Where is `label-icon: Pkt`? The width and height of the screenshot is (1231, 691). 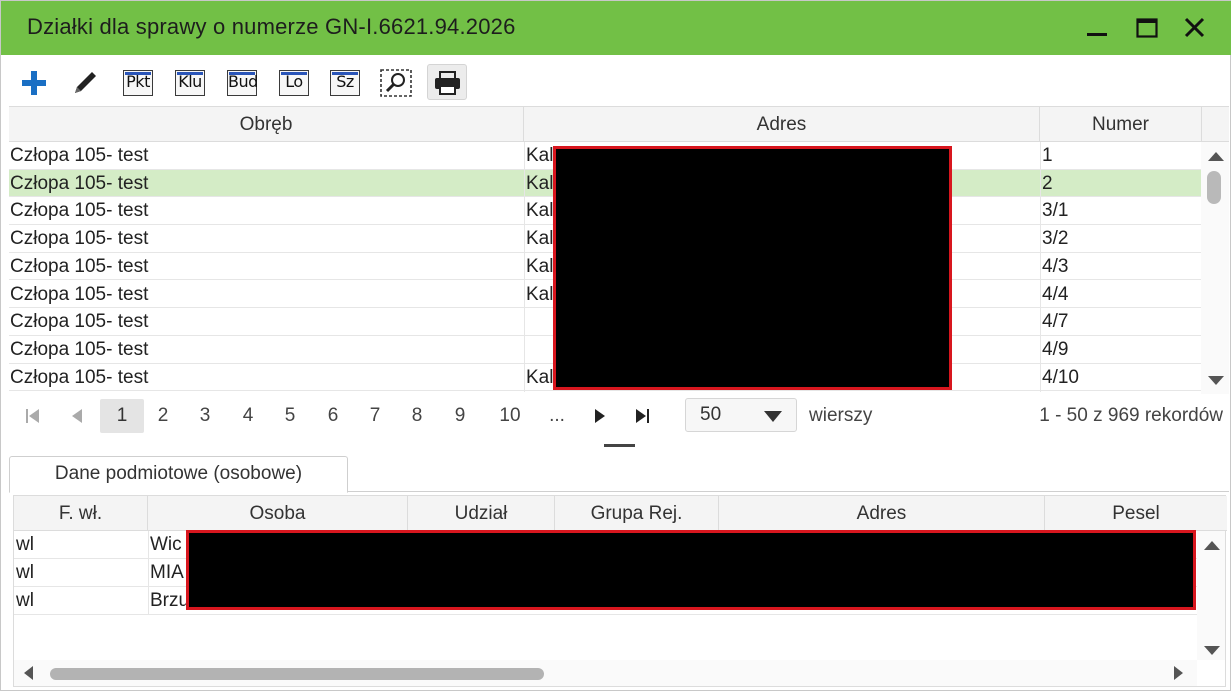 label-icon: Pkt is located at coordinates (138, 83).